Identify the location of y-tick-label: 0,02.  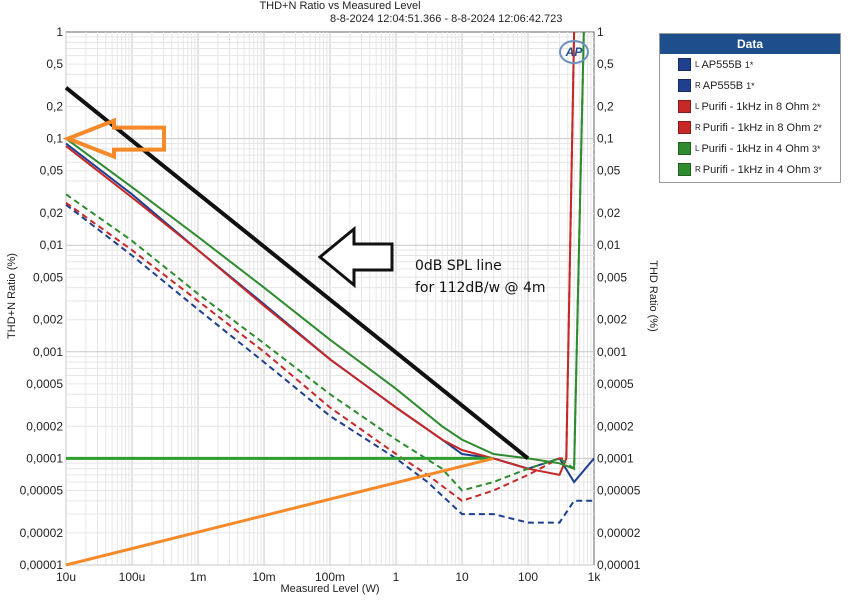
(52, 213).